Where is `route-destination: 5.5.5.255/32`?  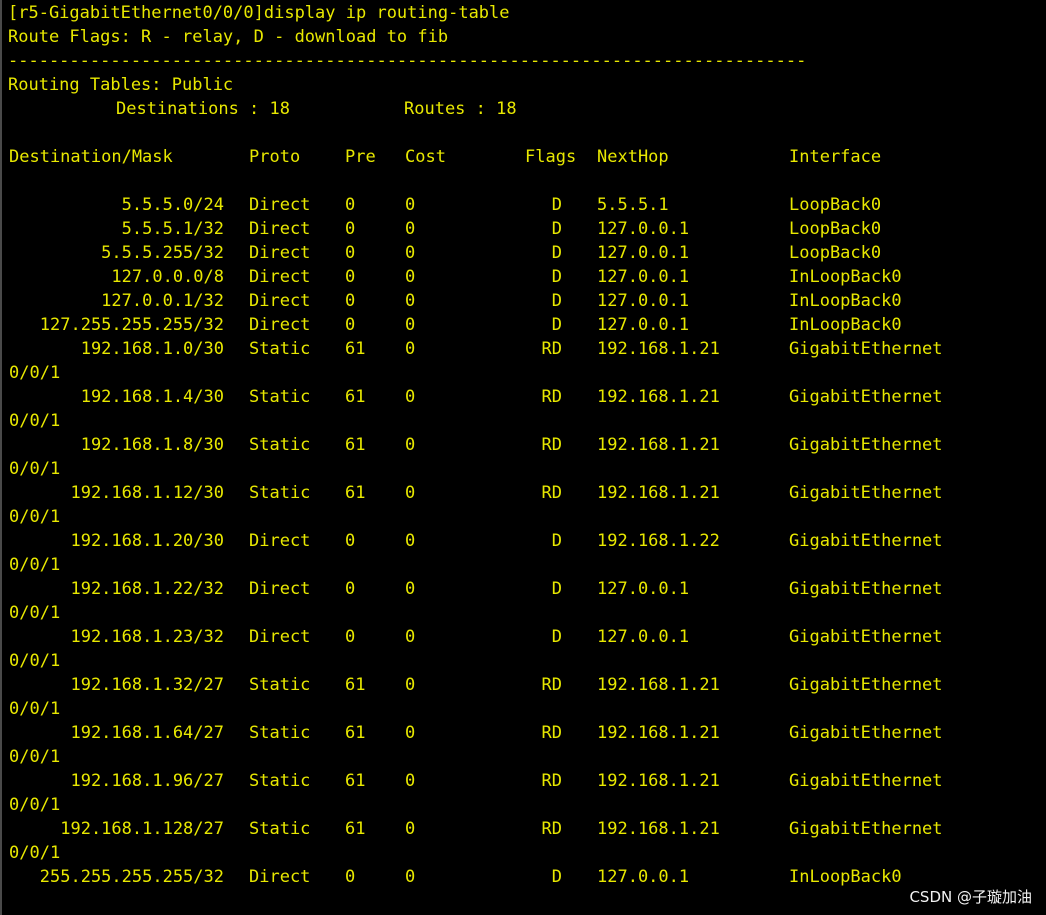 route-destination: 5.5.5.255/32 is located at coordinates (162, 253).